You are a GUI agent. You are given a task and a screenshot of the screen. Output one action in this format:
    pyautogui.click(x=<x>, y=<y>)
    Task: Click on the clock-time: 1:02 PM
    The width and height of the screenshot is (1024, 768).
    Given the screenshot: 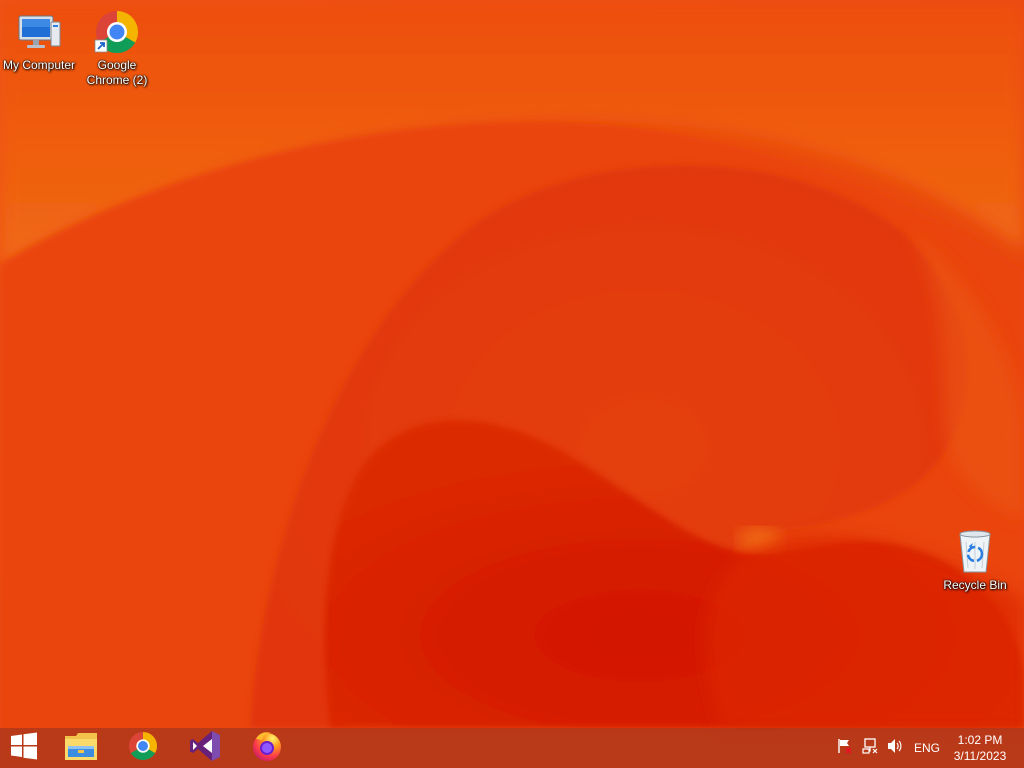 What is the action you would take?
    pyautogui.click(x=980, y=740)
    